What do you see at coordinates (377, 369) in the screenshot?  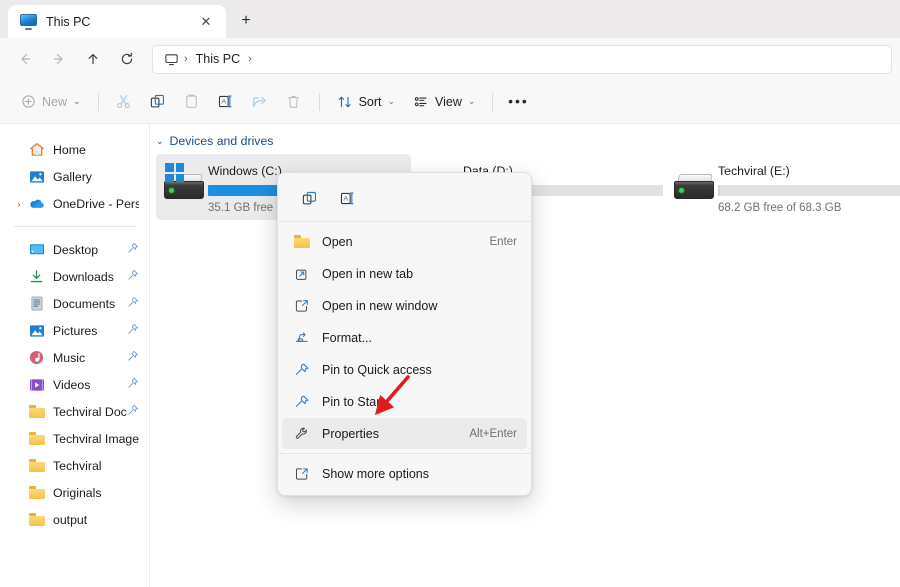 I see `context-menu-item-label: Pin to Quick access` at bounding box center [377, 369].